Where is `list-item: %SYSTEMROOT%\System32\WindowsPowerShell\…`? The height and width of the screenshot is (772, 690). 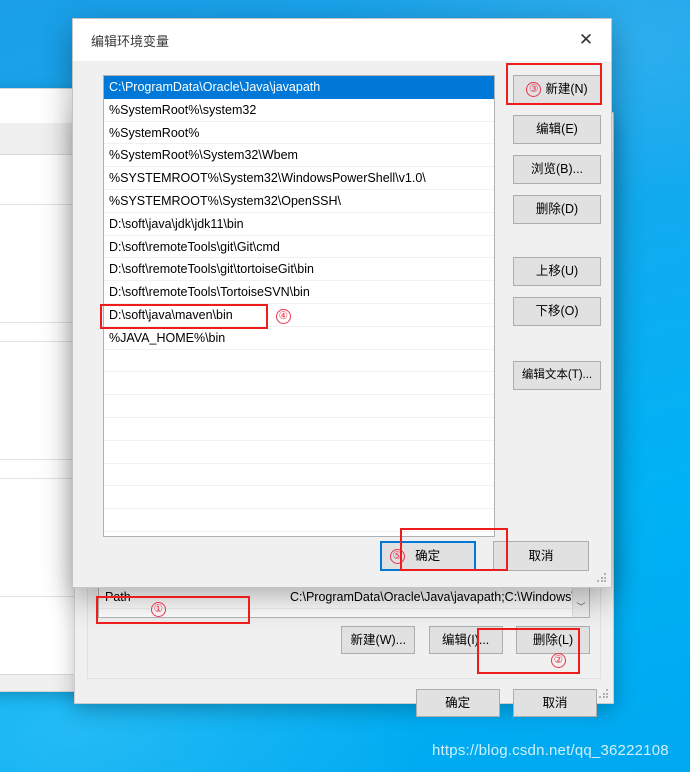 list-item: %SYSTEMROOT%\System32\WindowsPowerShell\… is located at coordinates (299, 178).